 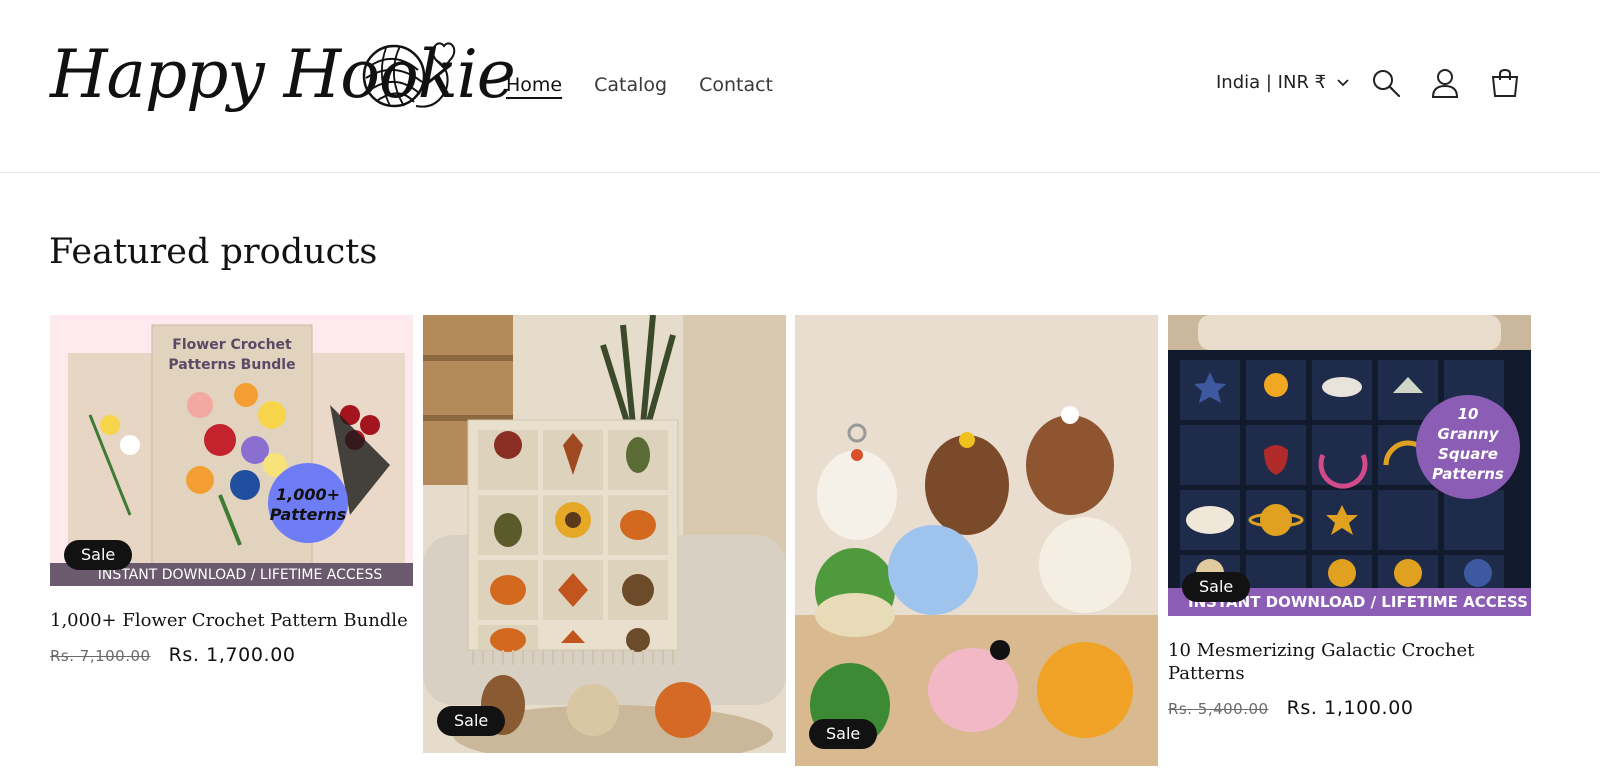 I want to click on price-row: Rs. 7,100.00 Rs. 1,700.00, so click(x=231, y=655).